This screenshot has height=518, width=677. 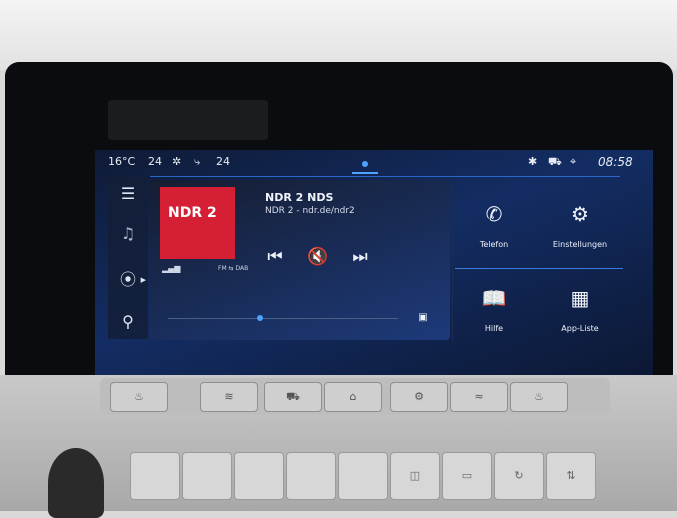 What do you see at coordinates (519, 476) in the screenshot?
I see `recirculation-button: ↻` at bounding box center [519, 476].